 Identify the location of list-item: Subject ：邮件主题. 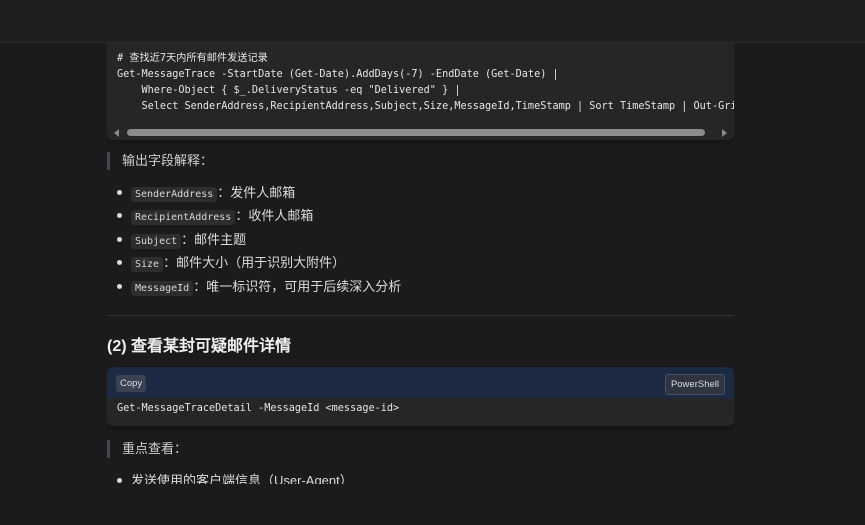
(181, 240).